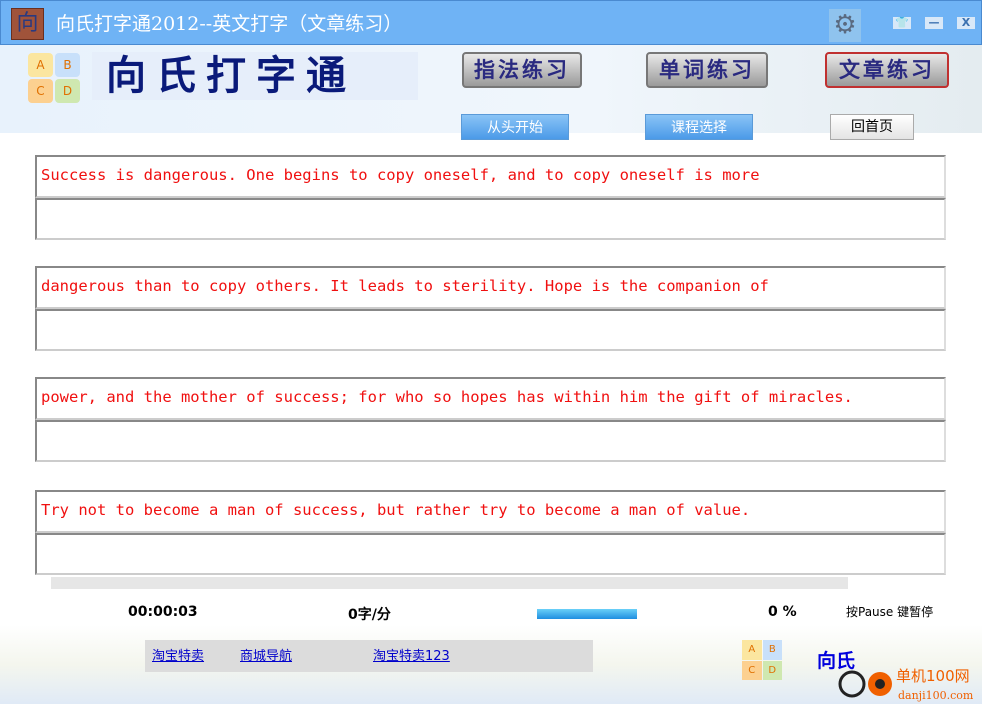 The image size is (982, 704). I want to click on tab-word-practice: 单词练习, so click(707, 70).